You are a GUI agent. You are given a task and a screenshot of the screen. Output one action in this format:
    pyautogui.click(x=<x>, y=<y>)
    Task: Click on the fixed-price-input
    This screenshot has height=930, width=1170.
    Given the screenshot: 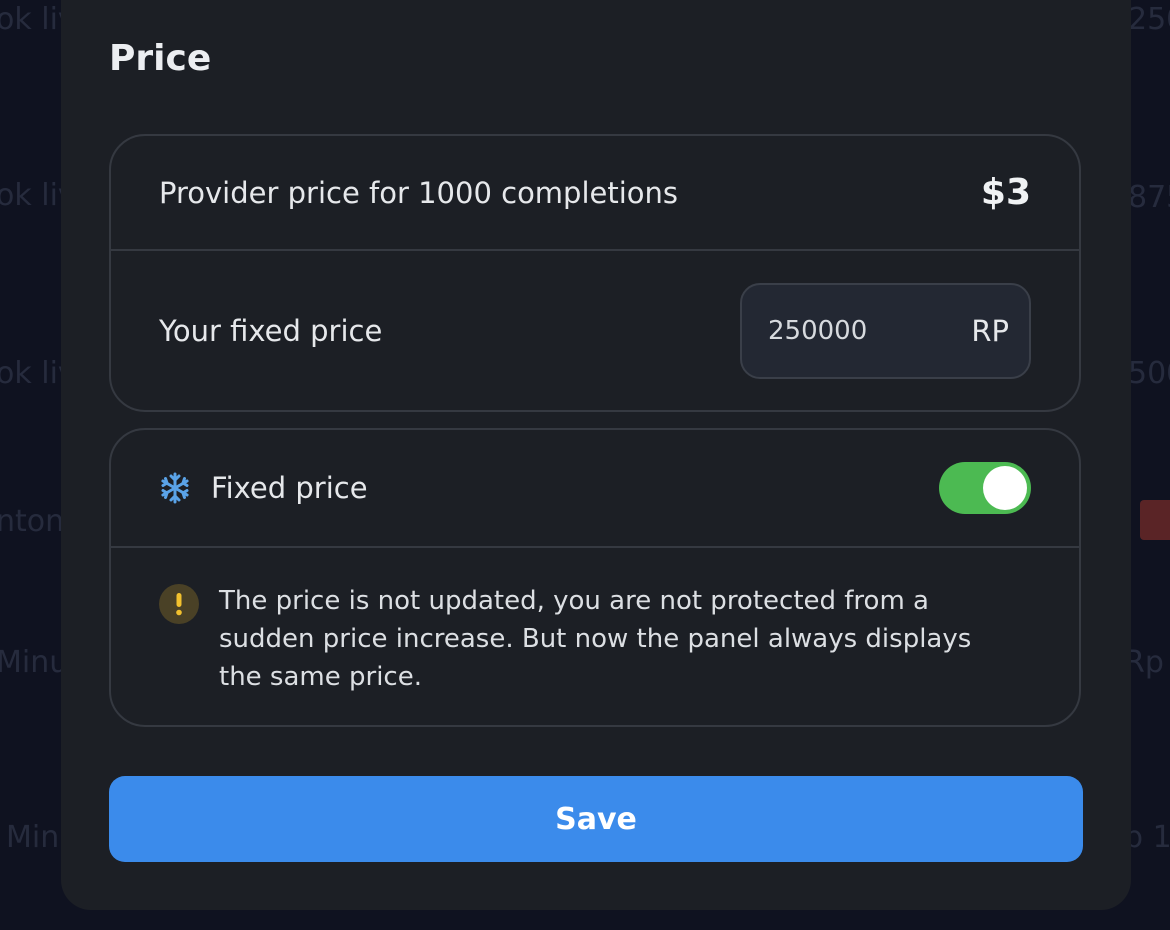 What is the action you would take?
    pyautogui.click(x=853, y=330)
    